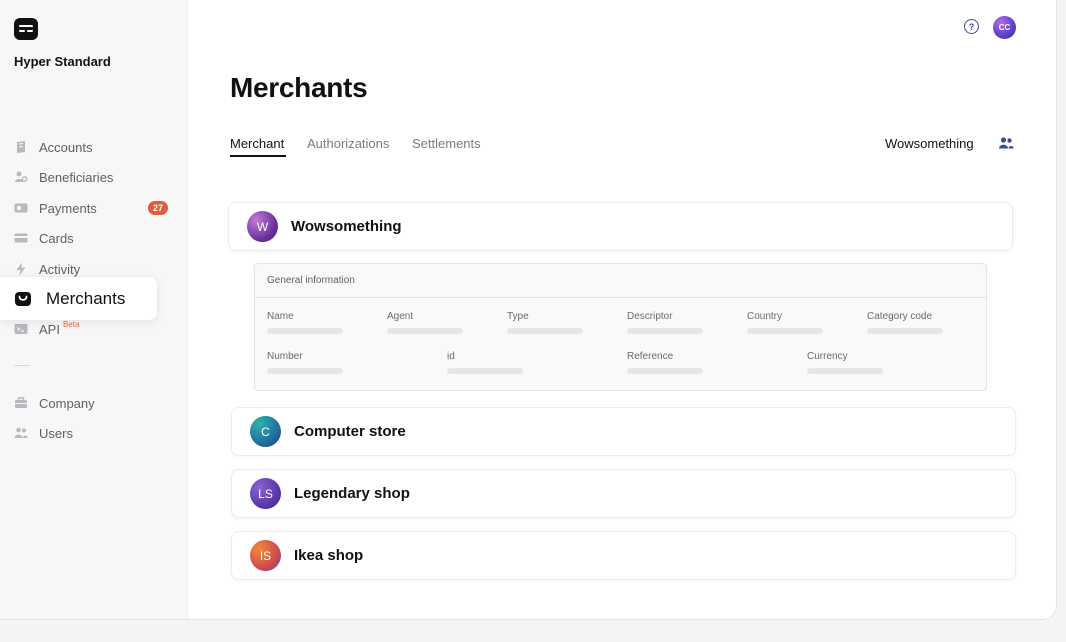  What do you see at coordinates (346, 226) in the screenshot?
I see `merchant-name: Wowsomething` at bounding box center [346, 226].